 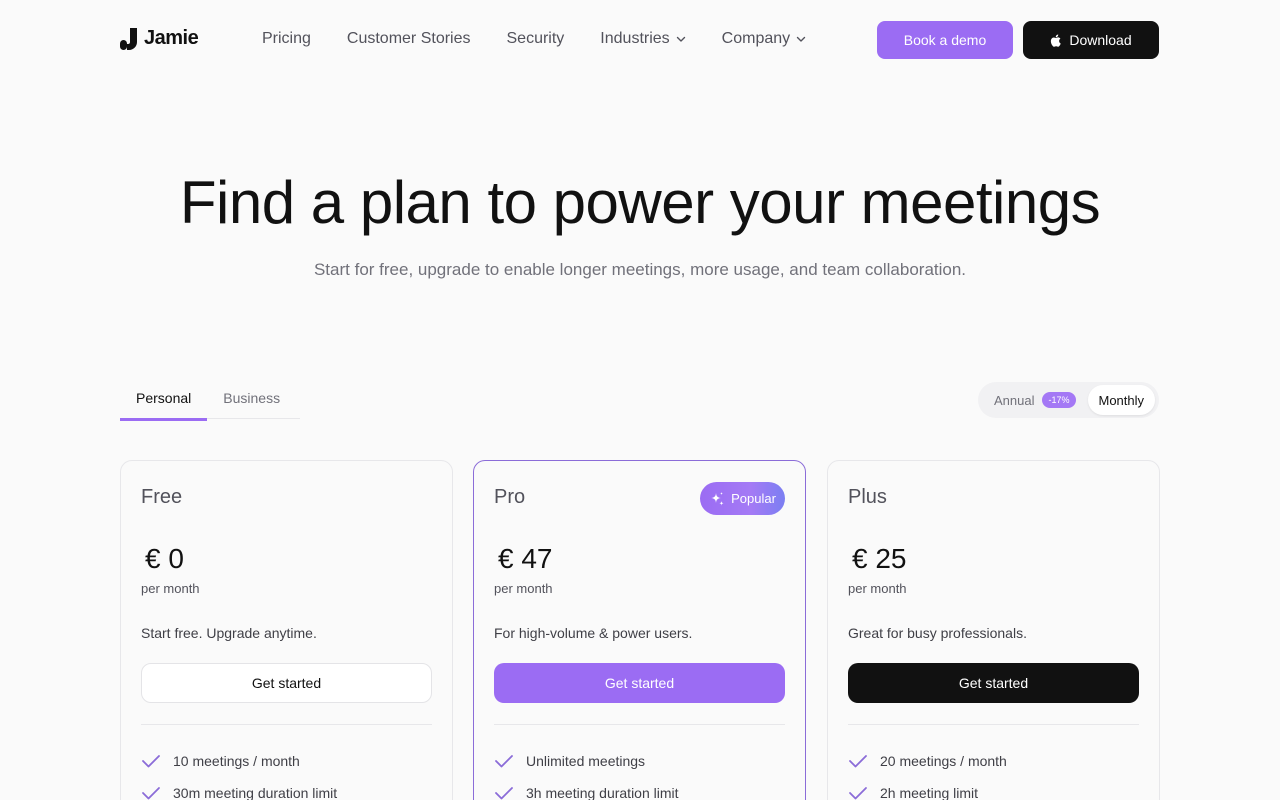 I want to click on list-item: Unlimited meetings, so click(x=586, y=761).